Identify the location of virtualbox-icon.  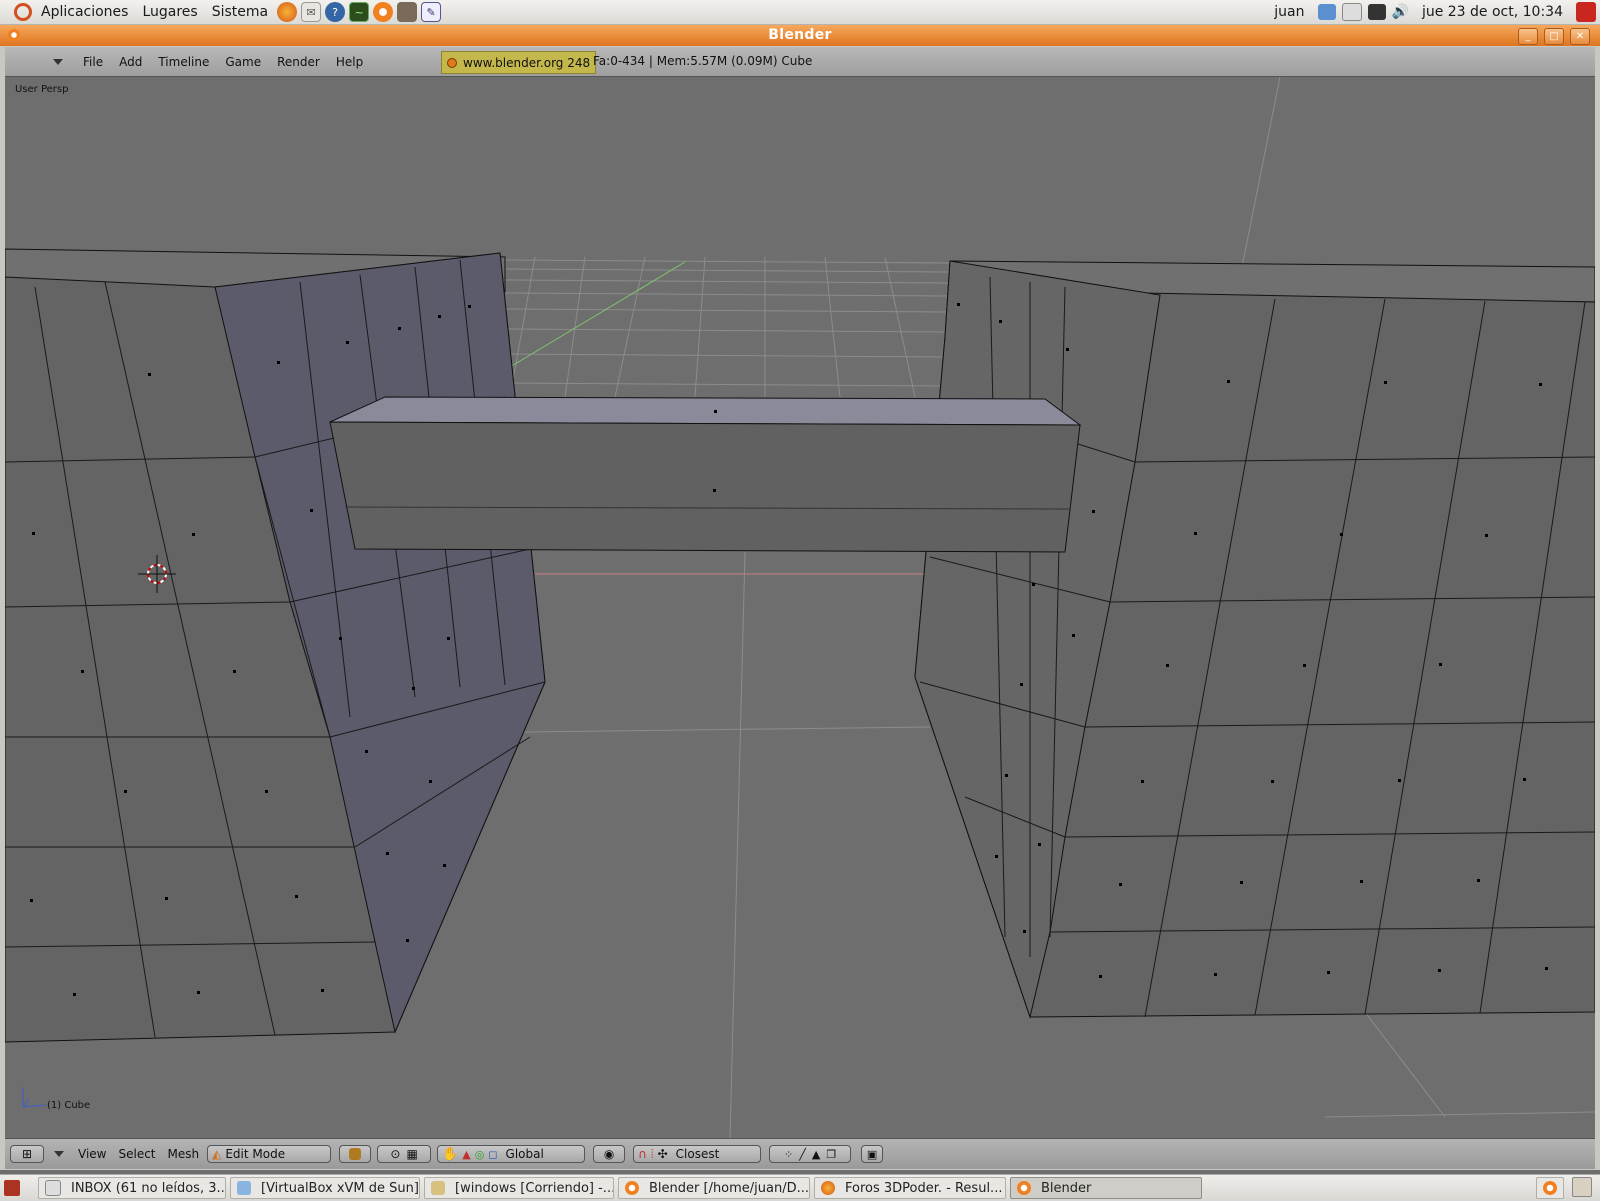
(244, 1188).